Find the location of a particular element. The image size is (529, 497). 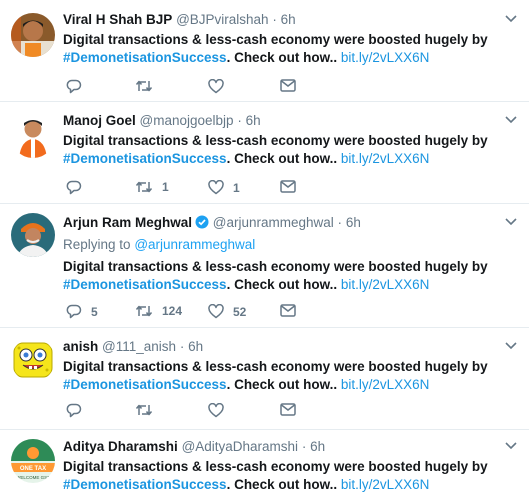

display-name: Arjun Ram Meghwal is located at coordinates (127, 222).